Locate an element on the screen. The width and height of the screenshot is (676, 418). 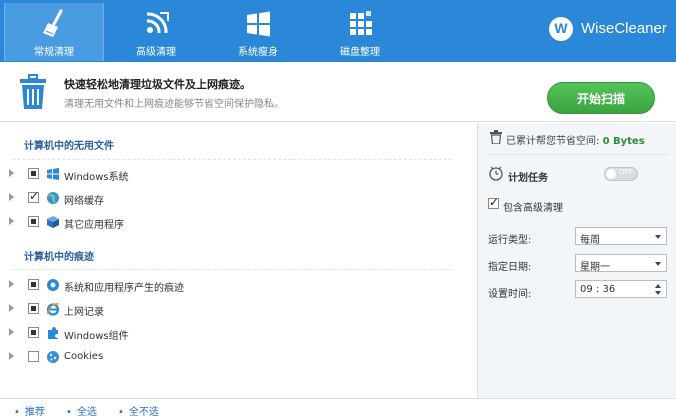
item-label: Windows系统 is located at coordinates (96, 177).